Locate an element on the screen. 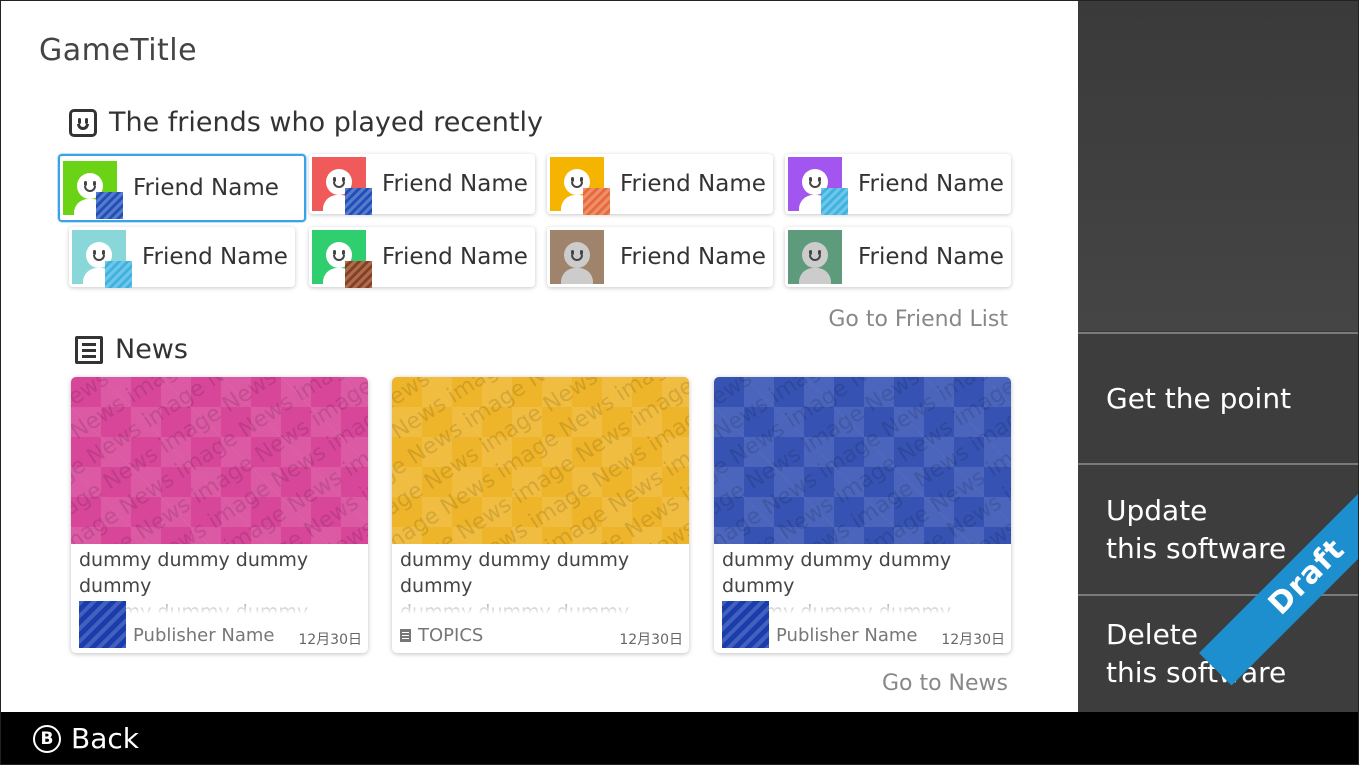 The image size is (1359, 765). news-icon is located at coordinates (89, 349).